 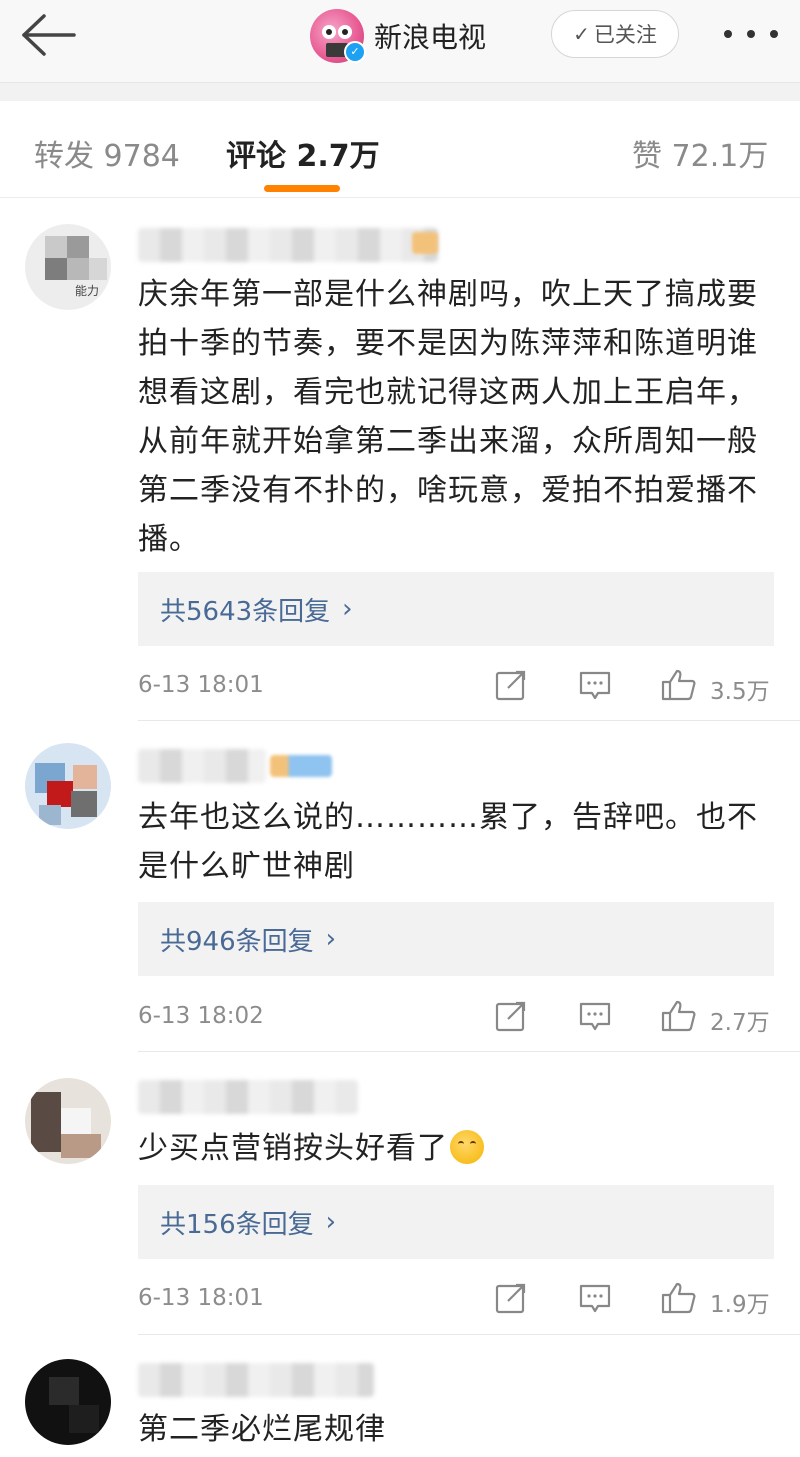 I want to click on account-avatar: ✓, so click(x=338, y=36).